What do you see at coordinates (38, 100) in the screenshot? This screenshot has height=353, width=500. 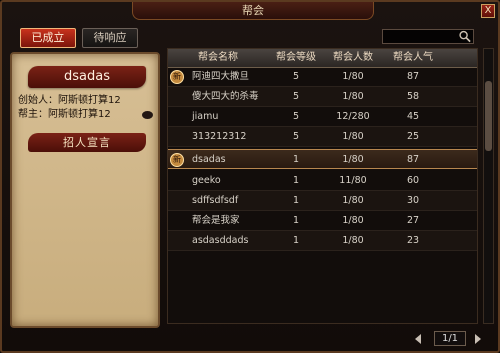 I see `founder-label: 创始人：` at bounding box center [38, 100].